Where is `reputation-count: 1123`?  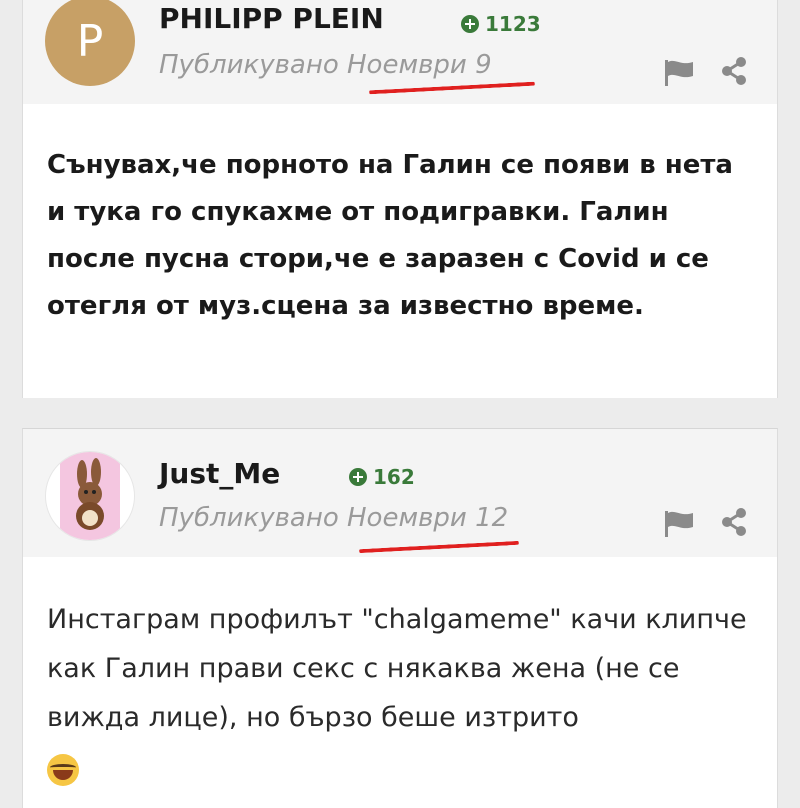
reputation-count: 1123 is located at coordinates (513, 24).